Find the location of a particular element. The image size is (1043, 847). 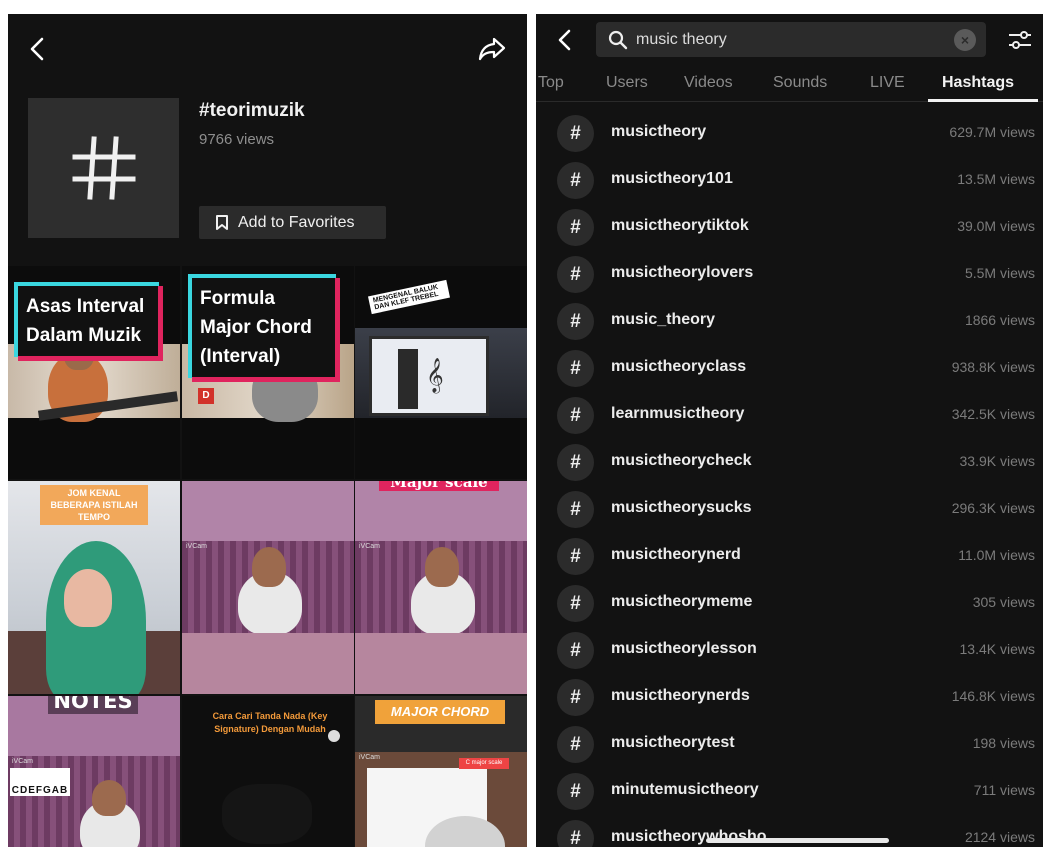

hashtag-views: 296.3K views is located at coordinates (993, 508).